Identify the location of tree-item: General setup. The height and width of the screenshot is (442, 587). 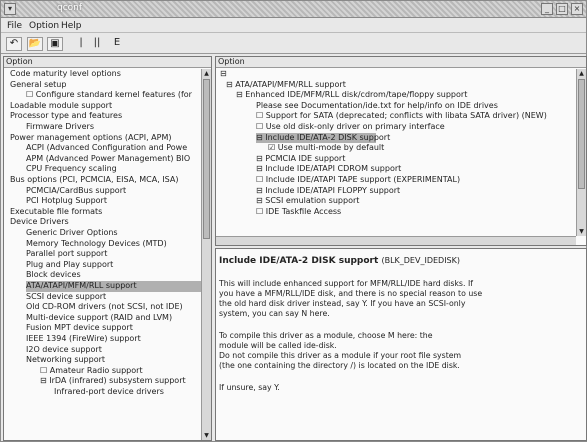
(38, 85).